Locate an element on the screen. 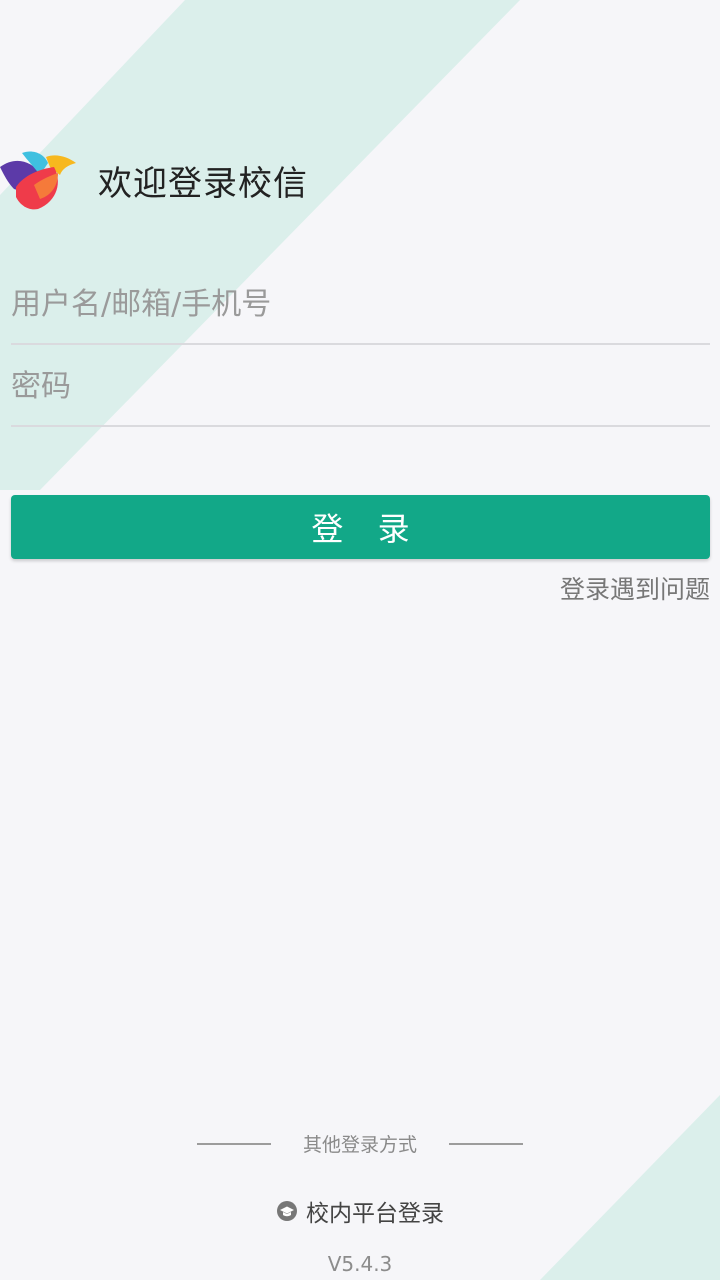 The height and width of the screenshot is (1280, 720). welcome-header: 欢迎登录校信 is located at coordinates (154, 180).